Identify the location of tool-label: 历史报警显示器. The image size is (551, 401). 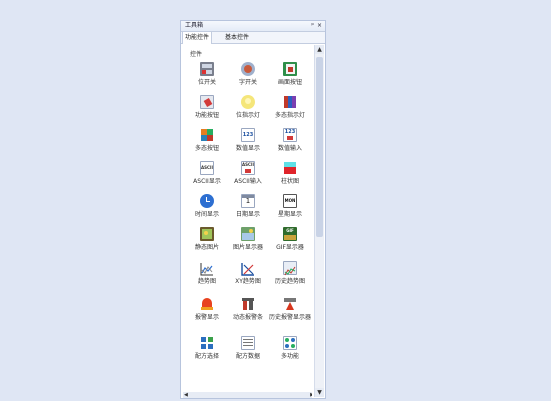
(289, 317).